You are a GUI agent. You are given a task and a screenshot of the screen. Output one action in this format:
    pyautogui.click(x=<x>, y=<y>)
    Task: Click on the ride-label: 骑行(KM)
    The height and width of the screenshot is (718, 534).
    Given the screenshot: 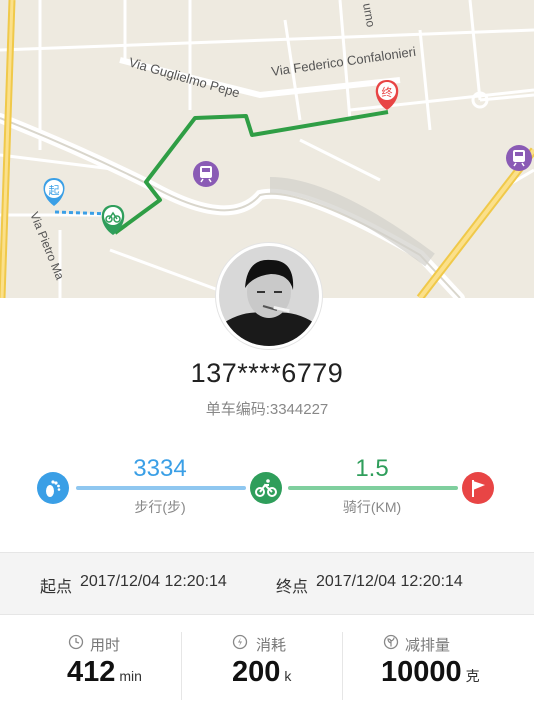 What is the action you would take?
    pyautogui.click(x=372, y=507)
    